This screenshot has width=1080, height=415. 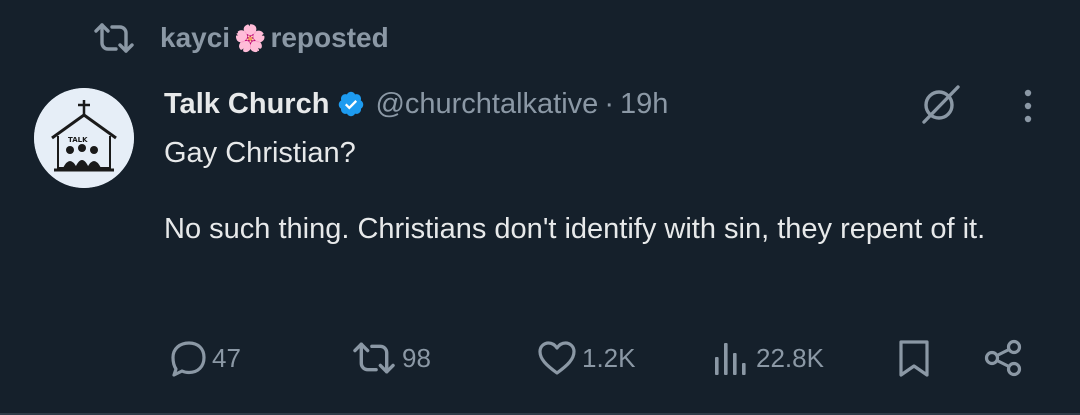 I want to click on share-icon, so click(x=1003, y=358).